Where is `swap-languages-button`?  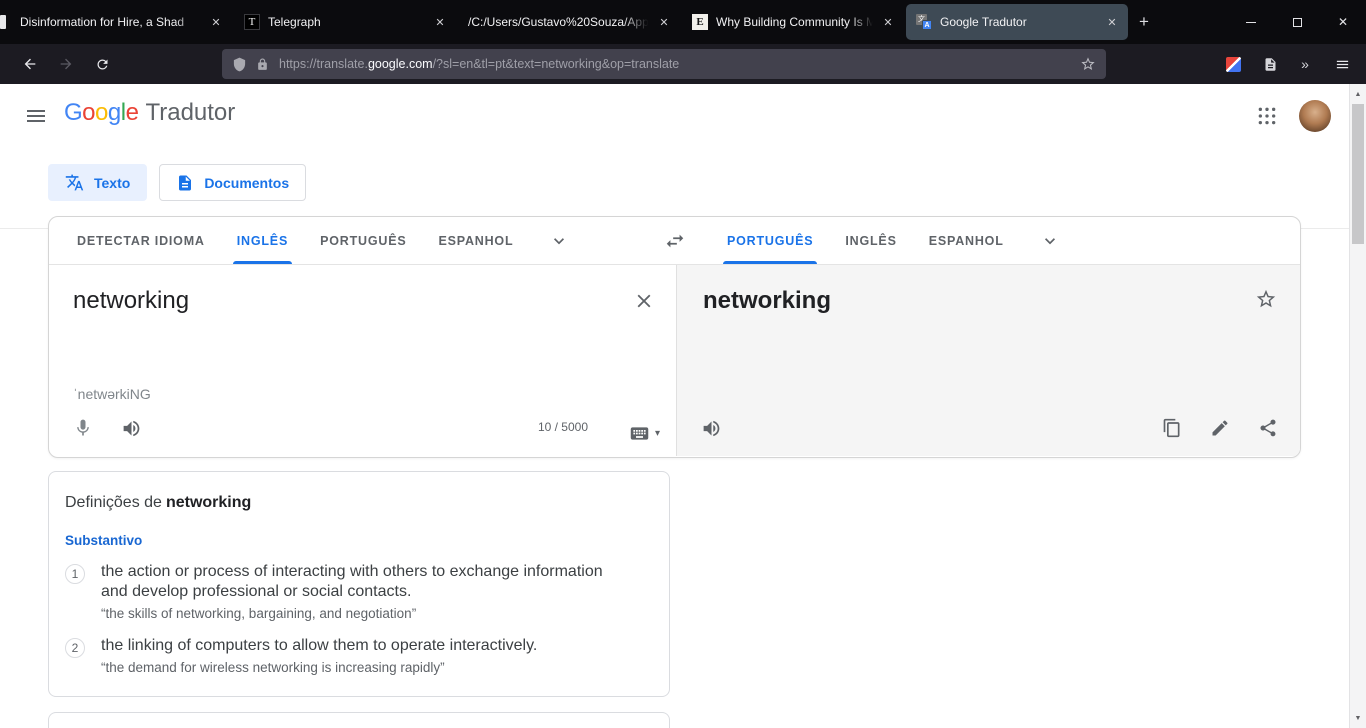
swap-languages-button is located at coordinates (675, 241).